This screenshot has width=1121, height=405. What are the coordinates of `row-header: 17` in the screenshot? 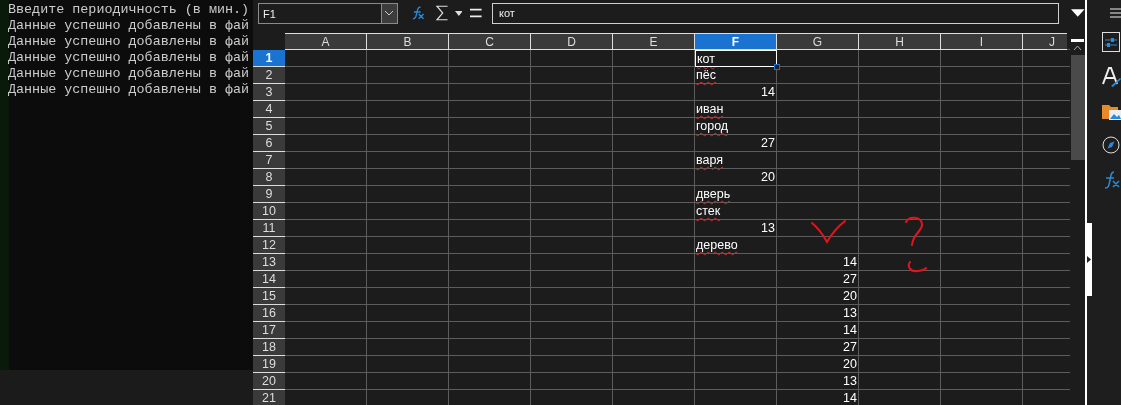 It's located at (269, 330).